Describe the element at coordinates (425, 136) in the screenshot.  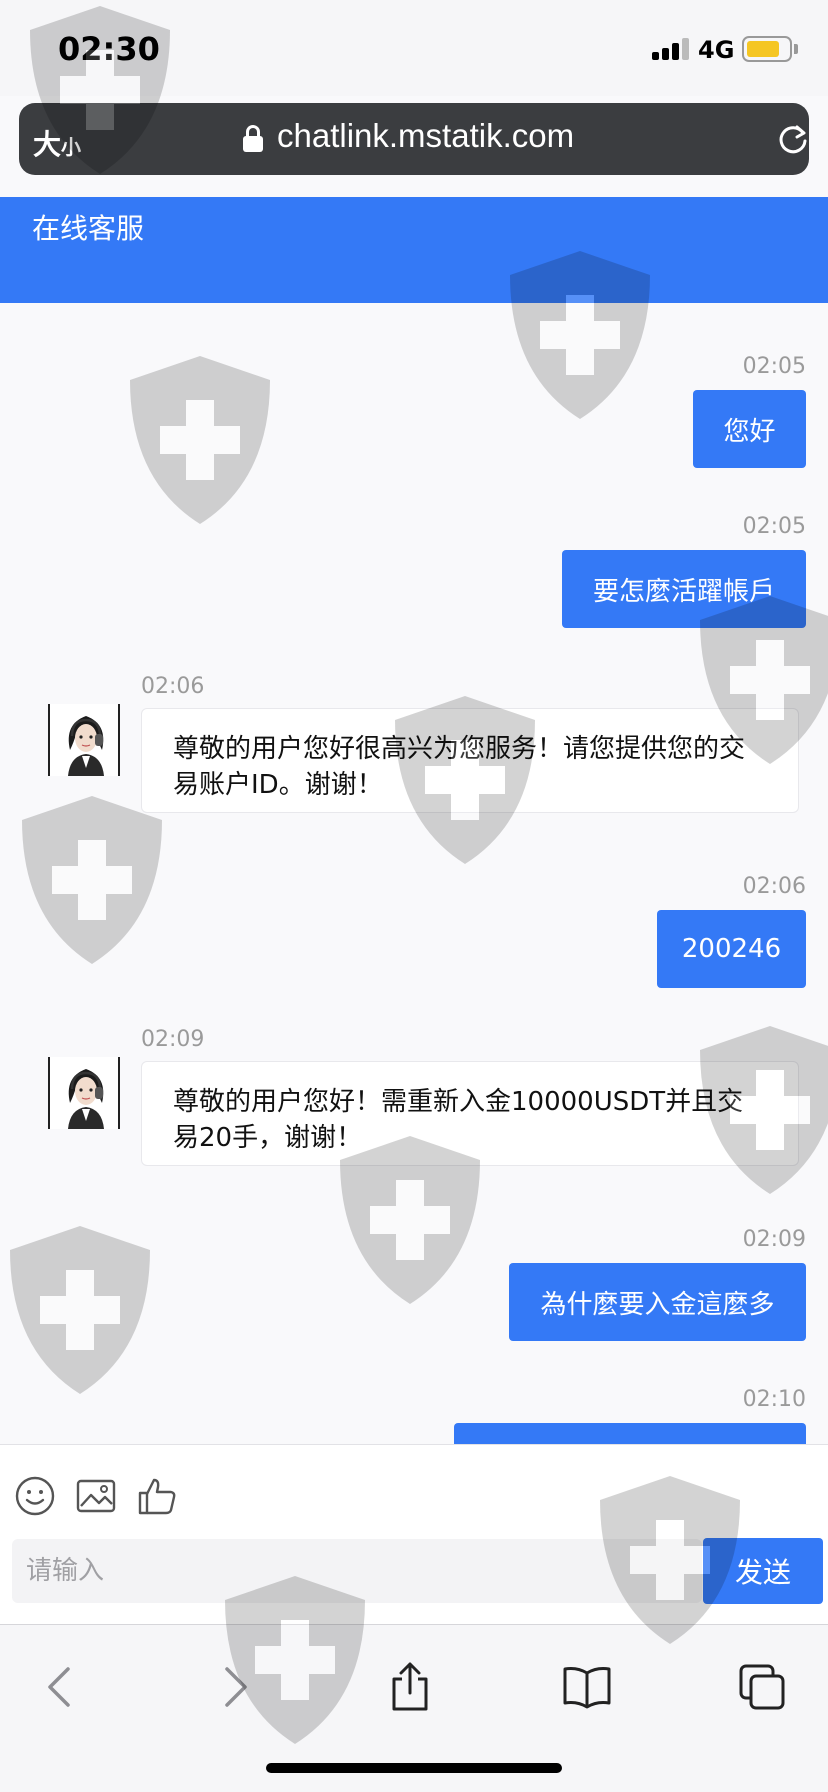
I see `url-text: chatlink.mstatik.com` at that location.